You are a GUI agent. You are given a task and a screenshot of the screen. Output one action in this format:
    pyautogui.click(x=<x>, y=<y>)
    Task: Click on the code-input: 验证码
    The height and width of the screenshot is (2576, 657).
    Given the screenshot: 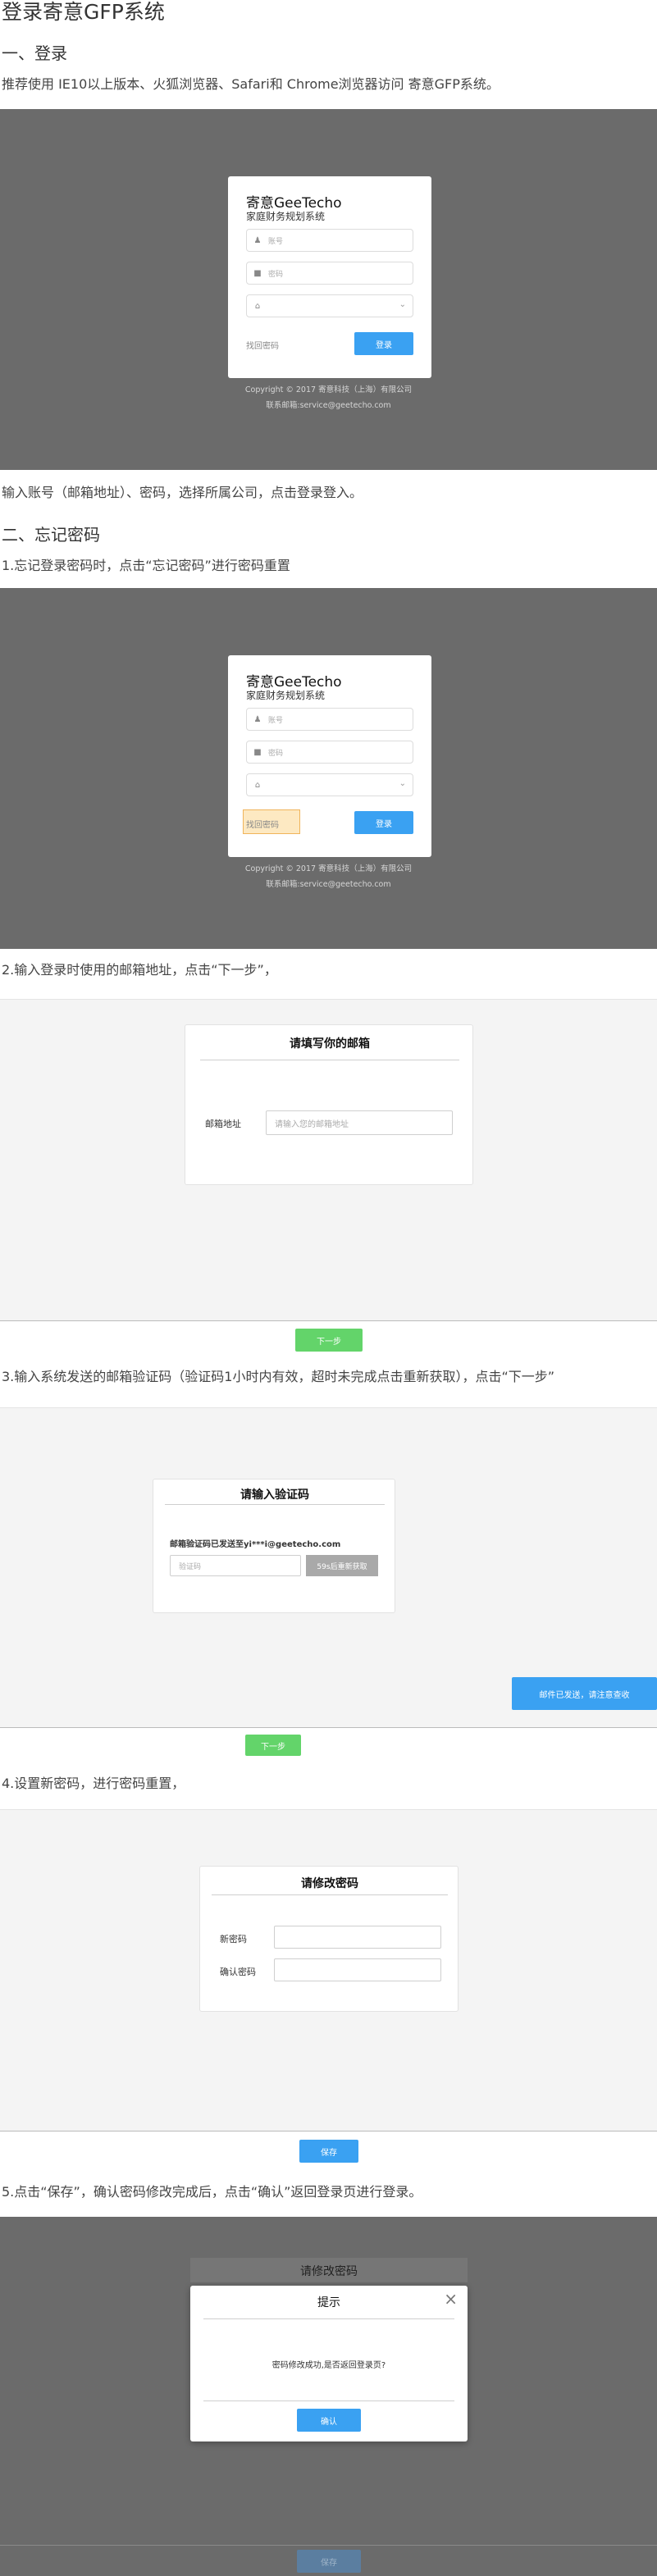 What is the action you would take?
    pyautogui.click(x=235, y=1565)
    